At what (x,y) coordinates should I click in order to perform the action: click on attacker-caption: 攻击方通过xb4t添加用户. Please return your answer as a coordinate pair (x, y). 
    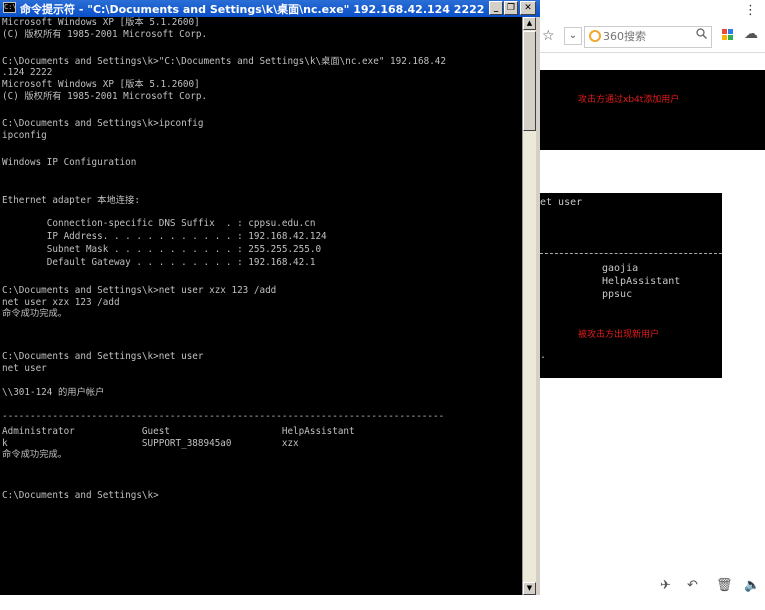
    Looking at the image, I should click on (629, 100).